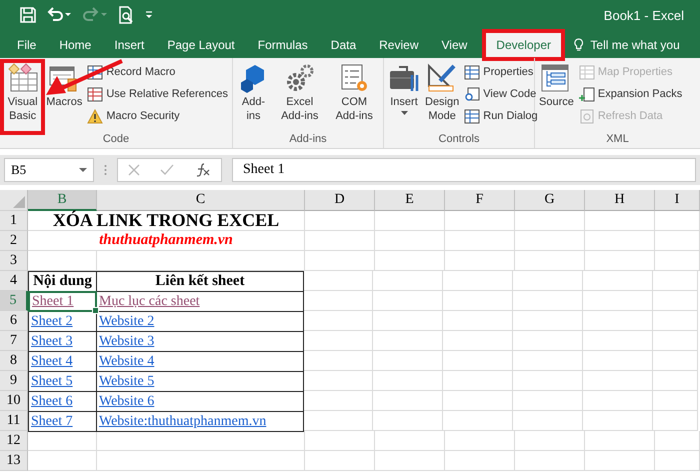 The height and width of the screenshot is (473, 700). What do you see at coordinates (95, 310) in the screenshot?
I see `fill-handle` at bounding box center [95, 310].